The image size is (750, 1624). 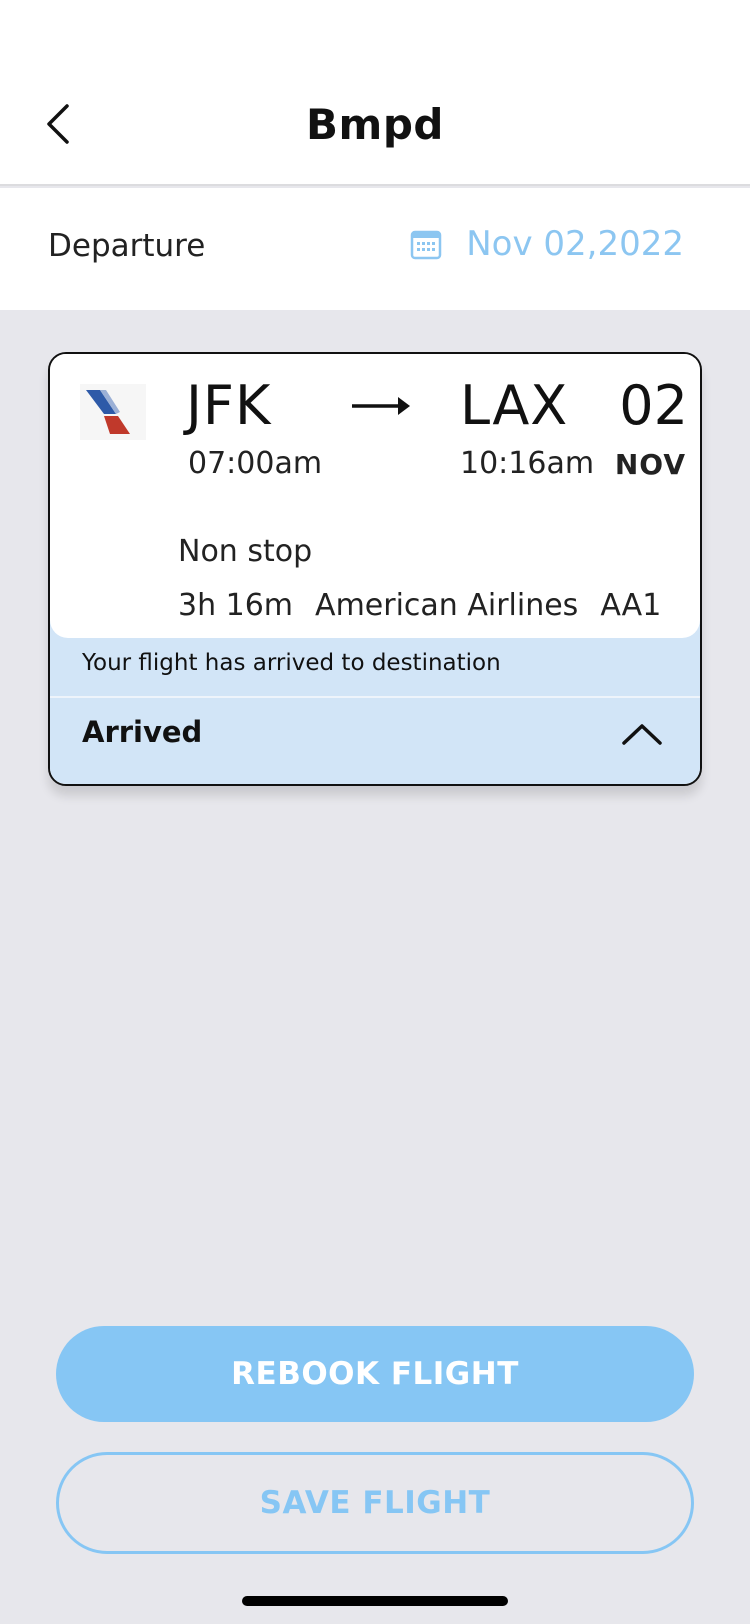 What do you see at coordinates (229, 405) in the screenshot?
I see `origin-code: JFK` at bounding box center [229, 405].